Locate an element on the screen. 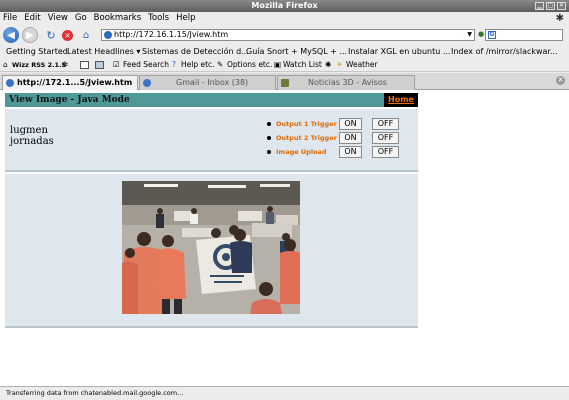 This screenshot has width=569, height=400. home-button: ⌂ is located at coordinates (86, 35).